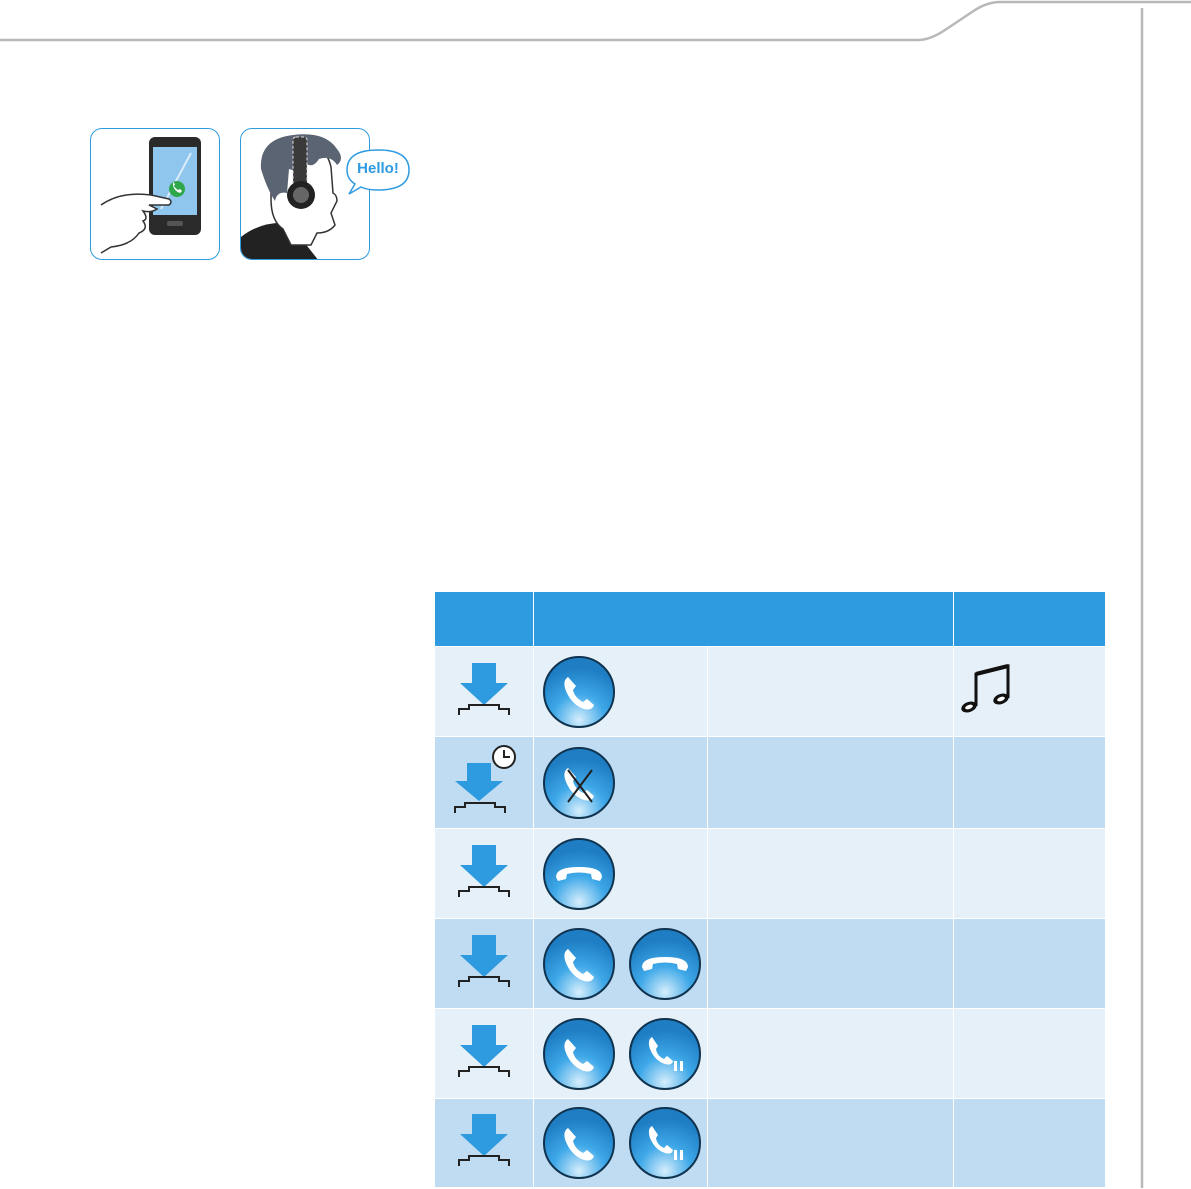  Describe the element at coordinates (378, 168) in the screenshot. I see `speech-text: Hello!` at that location.